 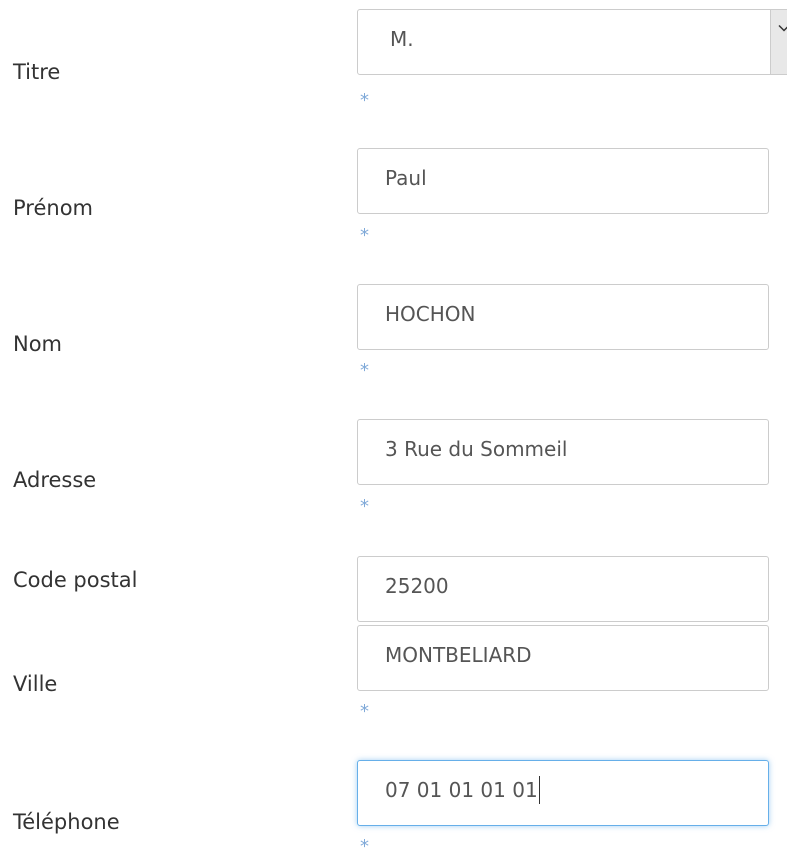 I want to click on telephone-required-mark: *, so click(x=364, y=847).